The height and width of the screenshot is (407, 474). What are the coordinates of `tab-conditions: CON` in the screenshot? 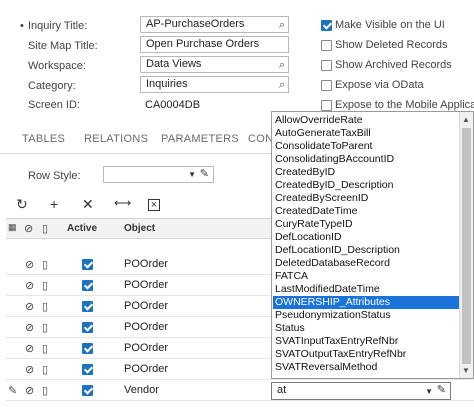 It's located at (260, 139).